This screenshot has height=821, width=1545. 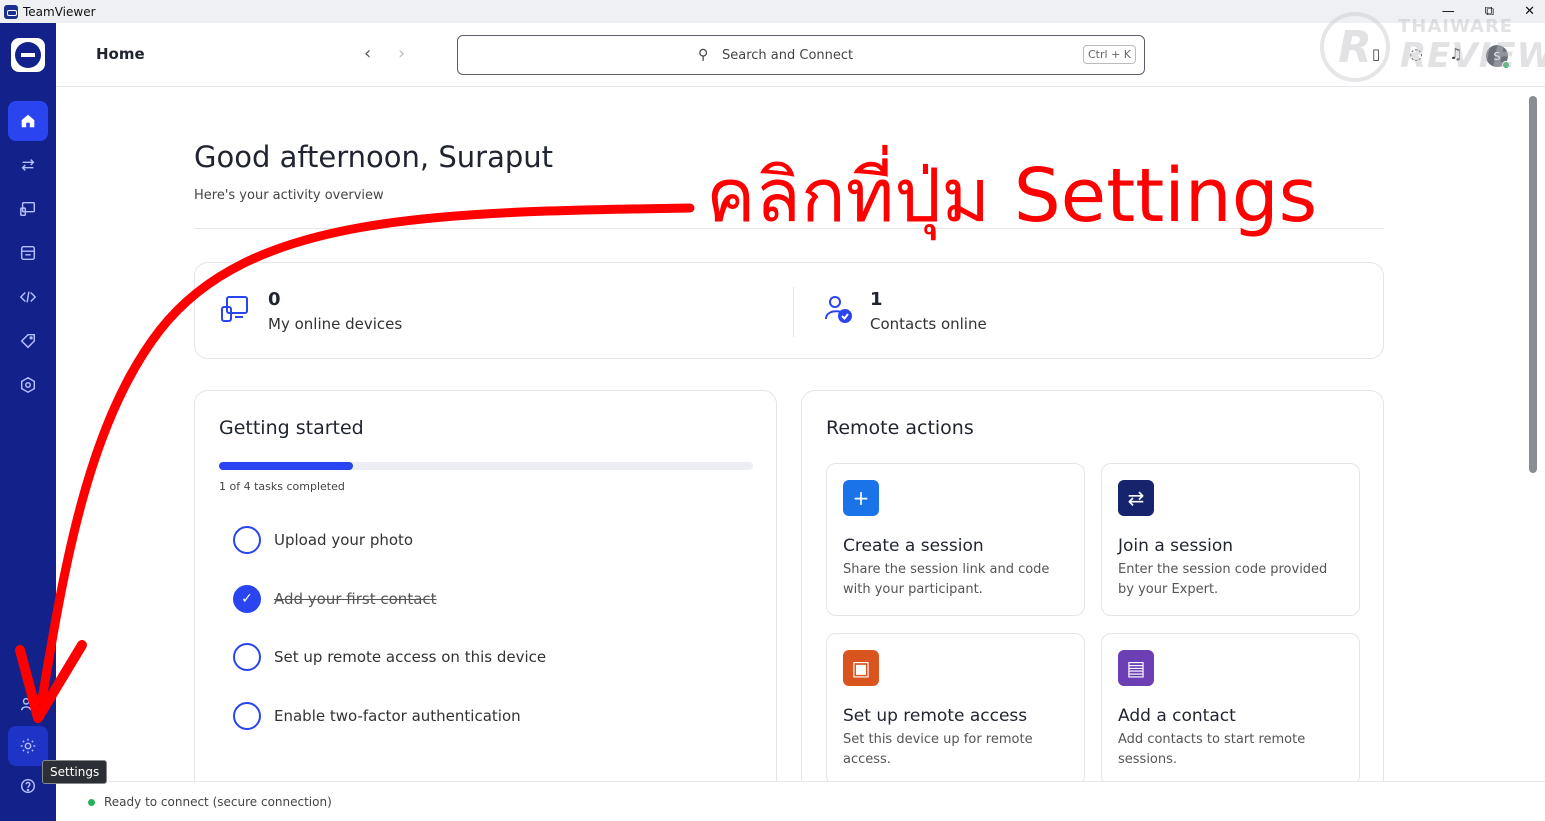 What do you see at coordinates (367, 53) in the screenshot?
I see `back-arrow-icon: ‹` at bounding box center [367, 53].